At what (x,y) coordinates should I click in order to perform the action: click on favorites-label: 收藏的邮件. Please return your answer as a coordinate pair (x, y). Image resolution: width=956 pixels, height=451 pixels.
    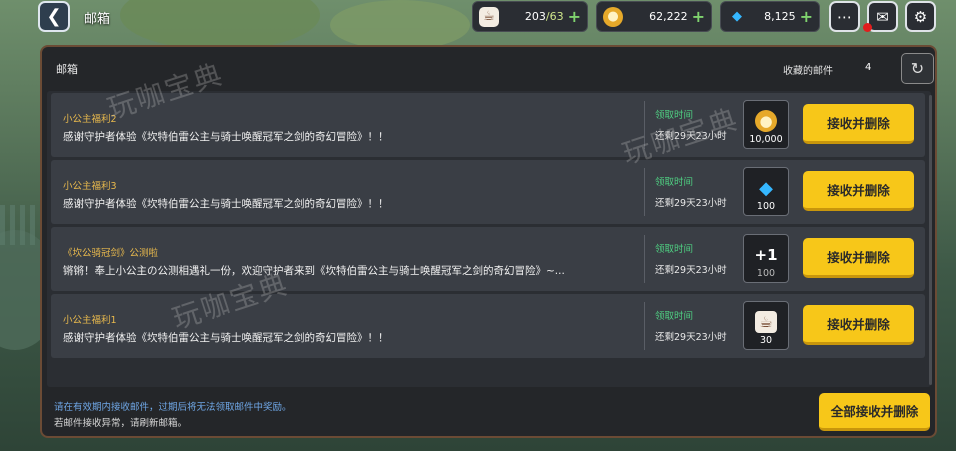
    Looking at the image, I should click on (808, 71).